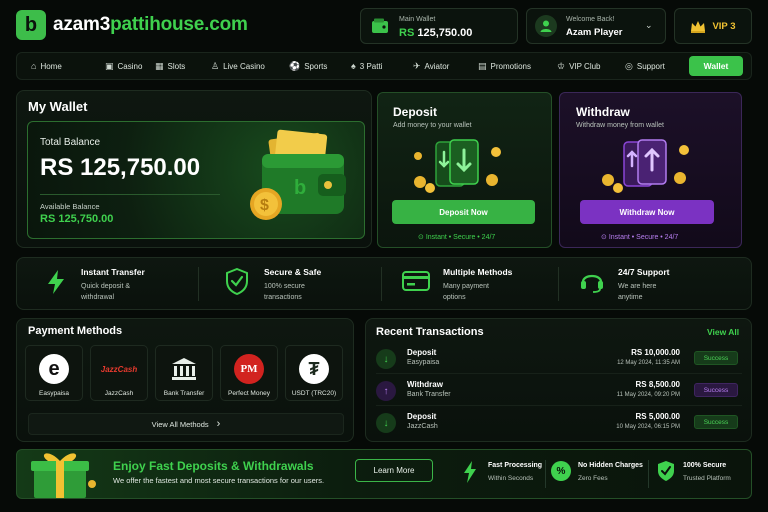 This screenshot has height=512, width=768. Describe the element at coordinates (300, 188) in the screenshot. I see `svg-text: b` at that location.